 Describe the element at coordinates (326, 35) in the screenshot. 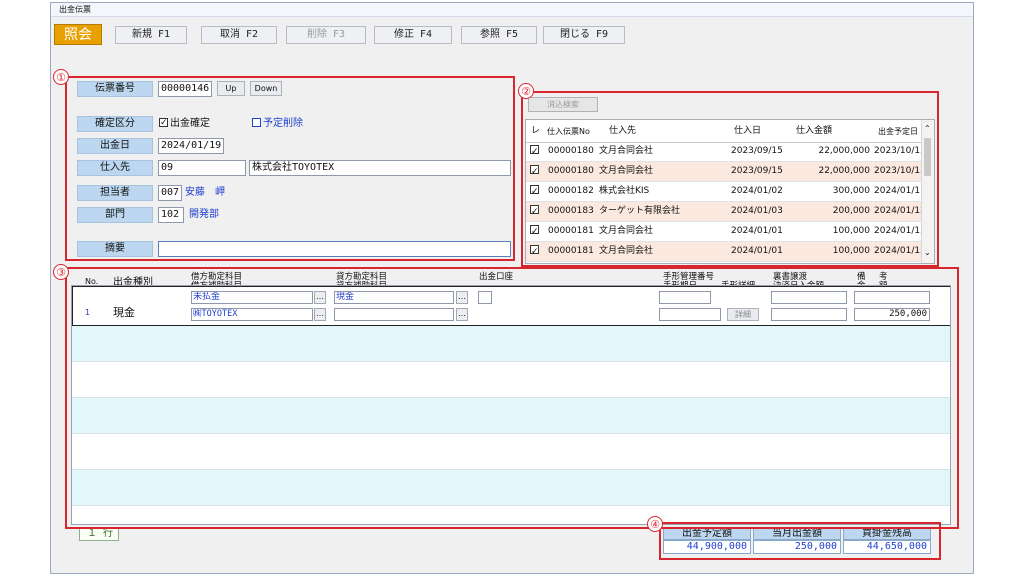

I see `delete-button: 削除 F3` at that location.